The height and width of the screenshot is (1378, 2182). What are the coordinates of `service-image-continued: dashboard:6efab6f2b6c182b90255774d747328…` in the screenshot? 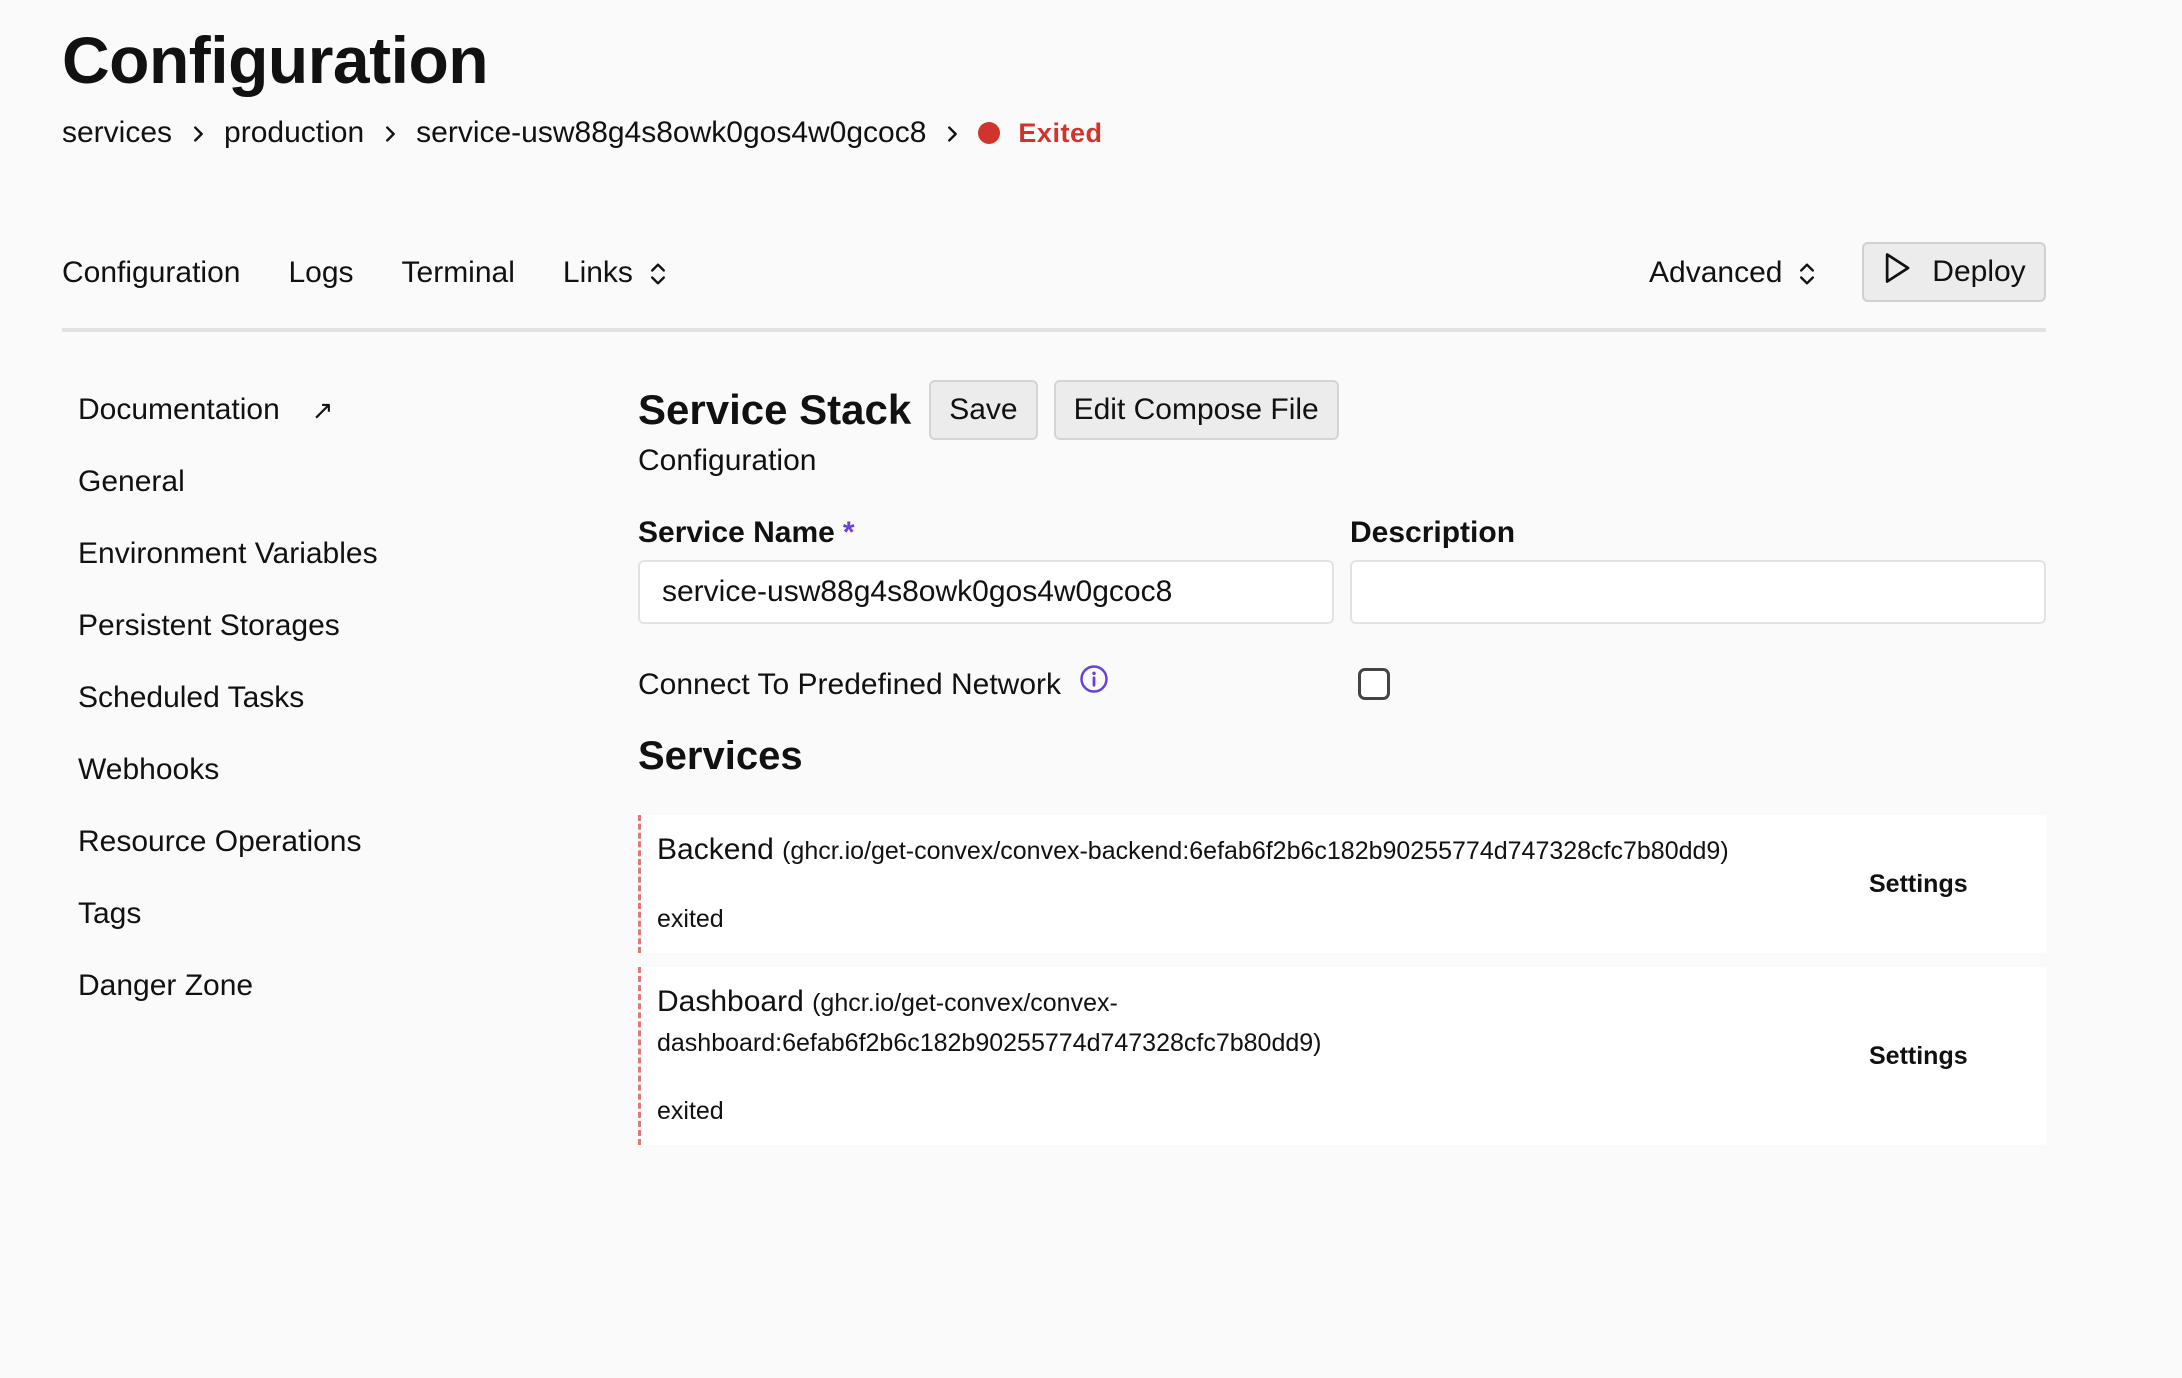 It's located at (989, 1043).